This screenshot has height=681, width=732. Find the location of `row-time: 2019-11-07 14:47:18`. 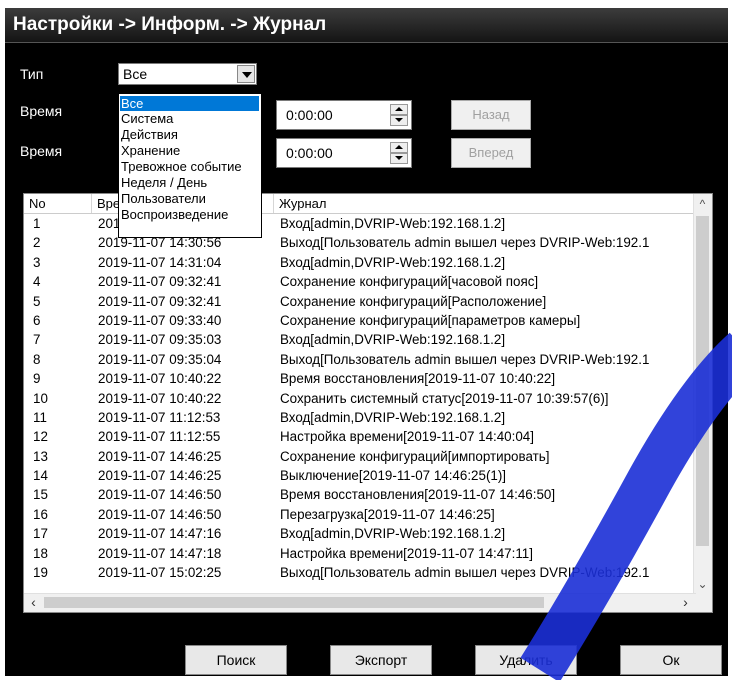

row-time: 2019-11-07 14:47:18 is located at coordinates (160, 553).